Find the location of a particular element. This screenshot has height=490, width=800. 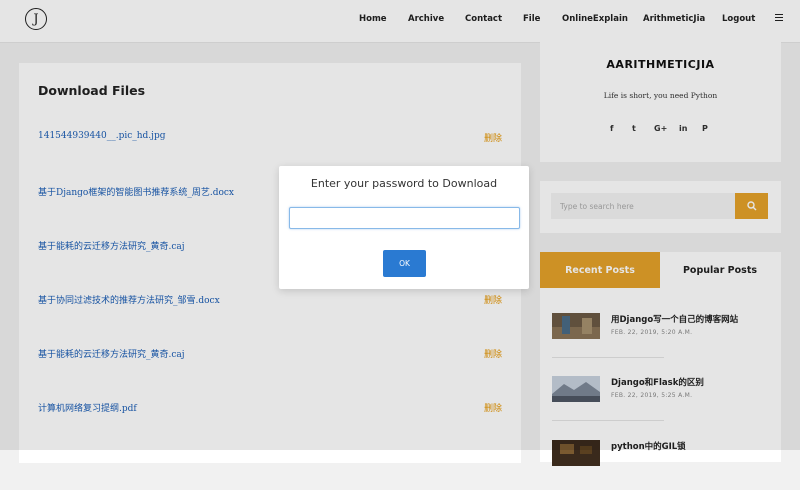

ok-button: OK is located at coordinates (404, 263).